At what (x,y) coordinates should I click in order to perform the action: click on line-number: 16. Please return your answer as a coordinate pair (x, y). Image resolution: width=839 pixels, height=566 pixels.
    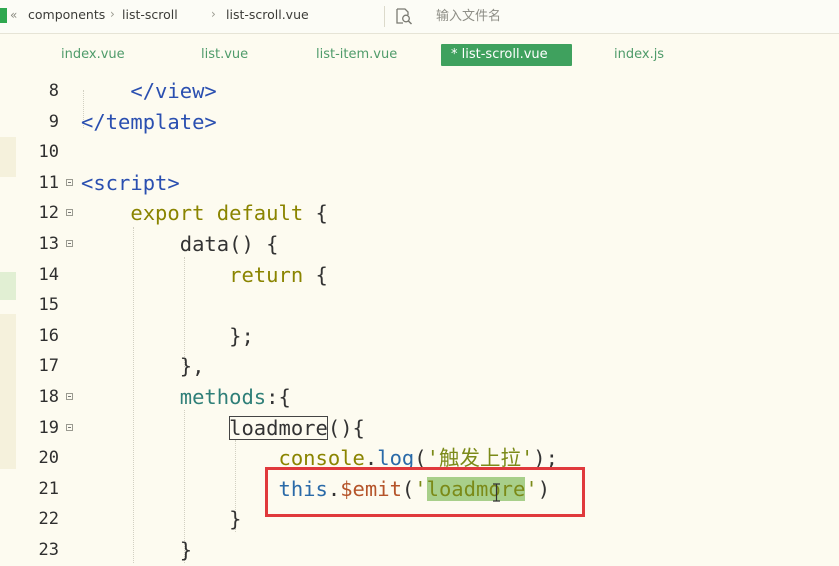
    Looking at the image, I should click on (48, 335).